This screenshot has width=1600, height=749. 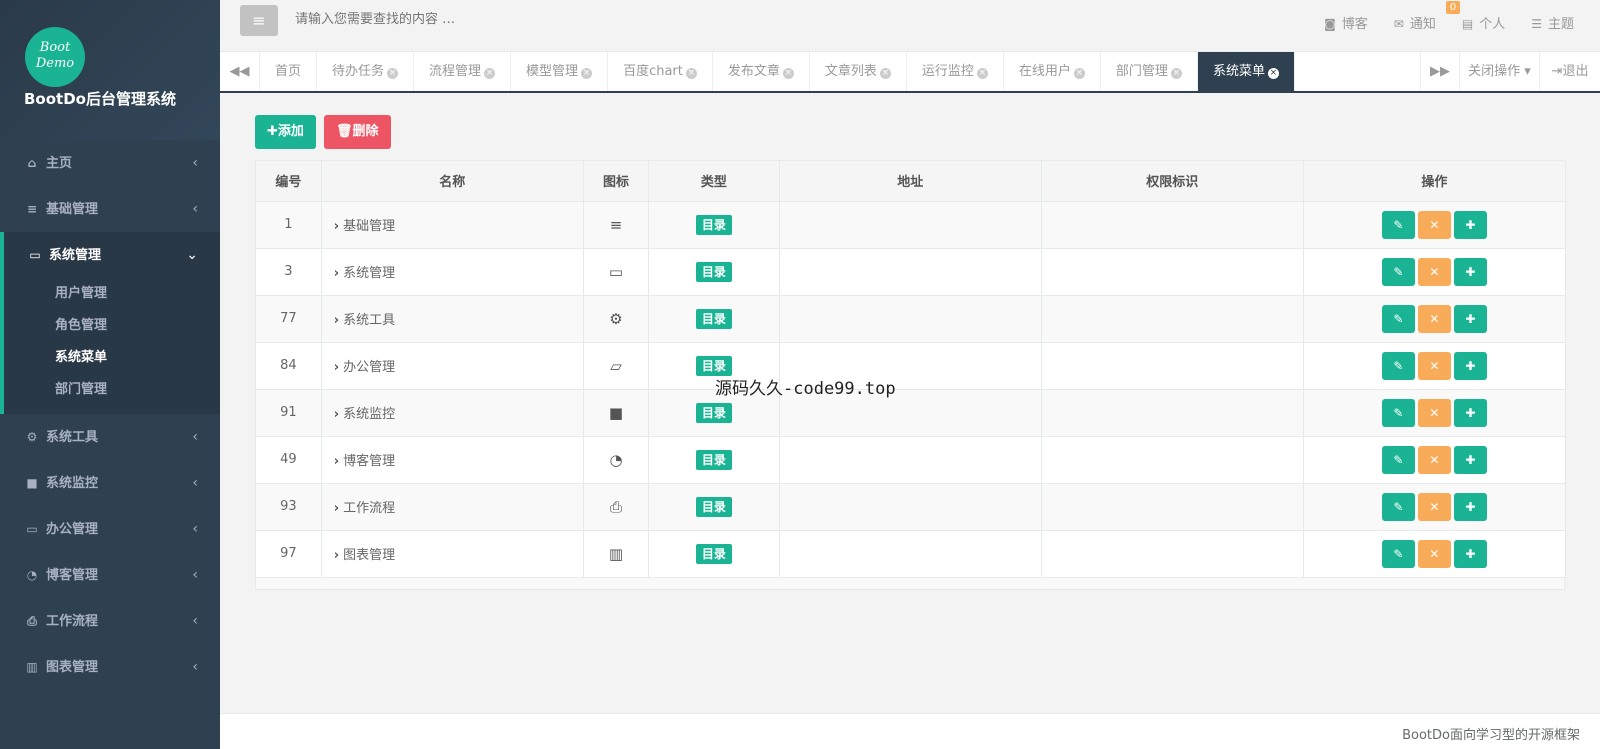 I want to click on tab-publish: 发布文章 ×, so click(x=761, y=71).